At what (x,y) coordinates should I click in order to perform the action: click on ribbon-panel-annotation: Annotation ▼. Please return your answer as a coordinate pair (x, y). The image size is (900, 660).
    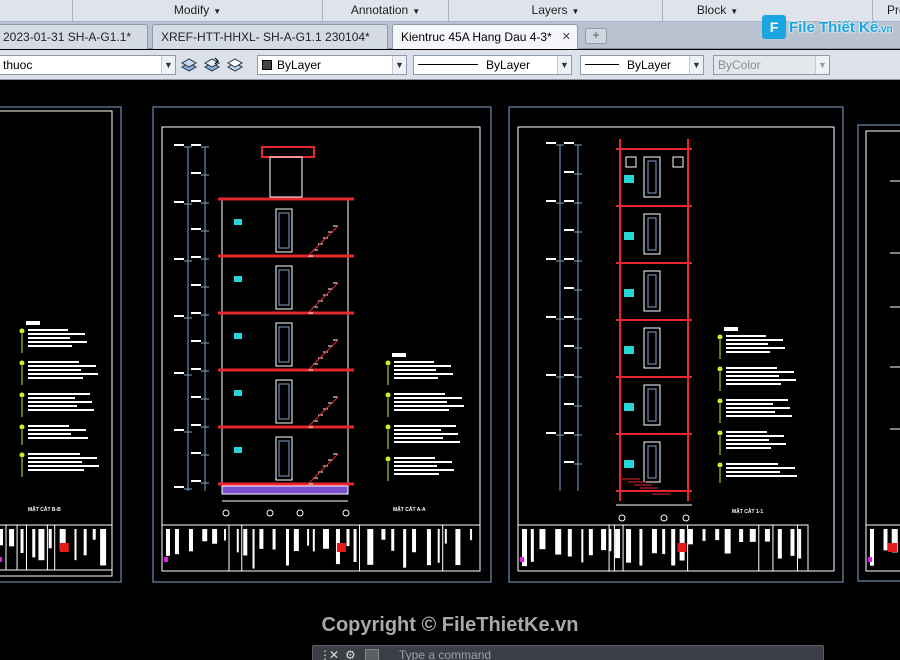
    Looking at the image, I should click on (385, 10).